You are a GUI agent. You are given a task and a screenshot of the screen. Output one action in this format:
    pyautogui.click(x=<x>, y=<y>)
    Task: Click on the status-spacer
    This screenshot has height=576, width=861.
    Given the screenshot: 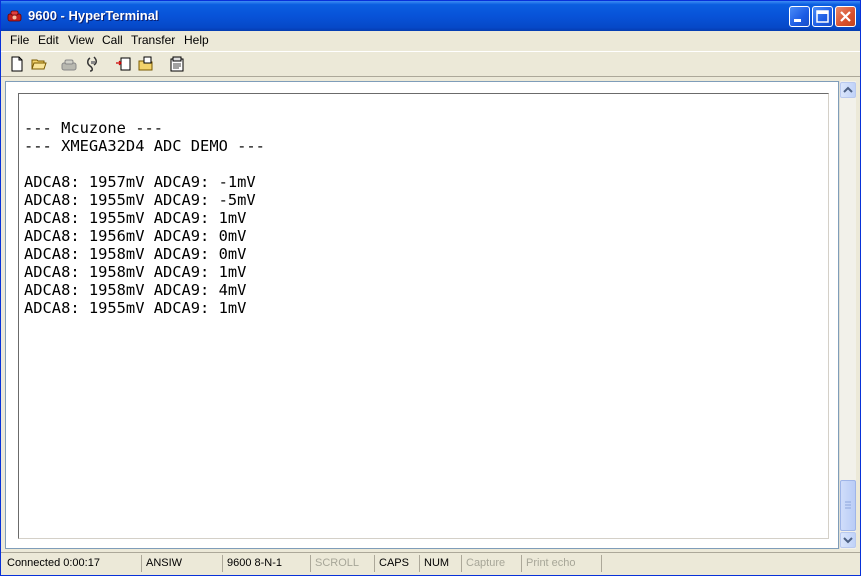 What is the action you would take?
    pyautogui.click(x=728, y=563)
    